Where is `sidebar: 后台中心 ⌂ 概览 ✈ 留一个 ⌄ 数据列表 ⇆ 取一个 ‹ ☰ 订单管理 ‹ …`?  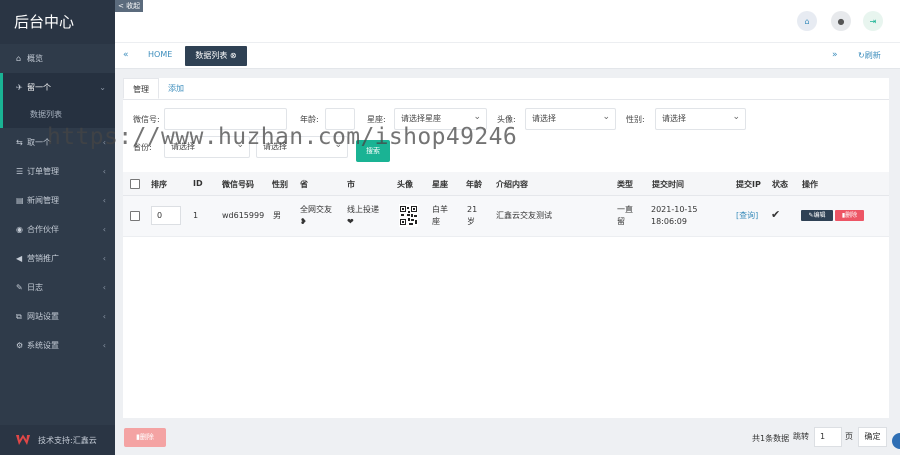
sidebar: 后台中心 ⌂ 概览 ✈ 留一个 ⌄ 数据列表 ⇆ 取一个 ‹ ☰ 订单管理 ‹ … is located at coordinates (57, 227).